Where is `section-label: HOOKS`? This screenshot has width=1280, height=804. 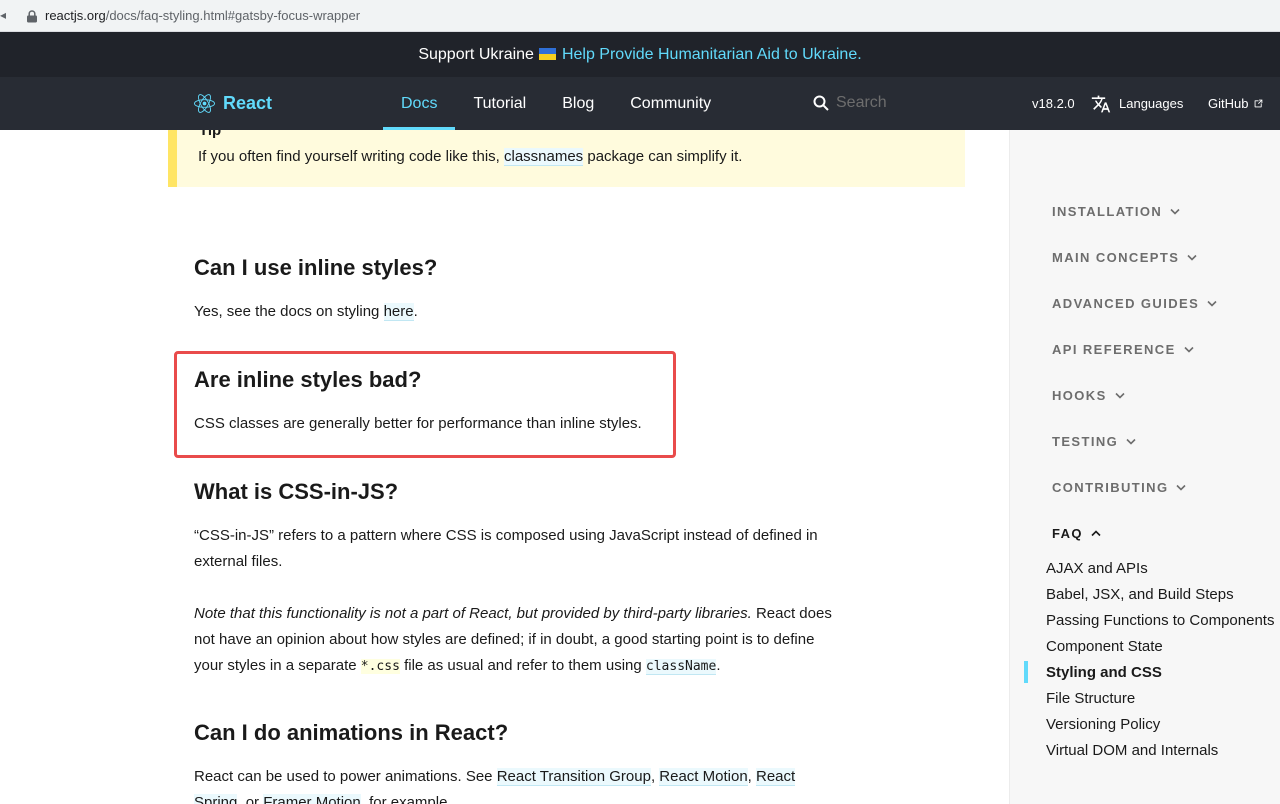 section-label: HOOKS is located at coordinates (1079, 395).